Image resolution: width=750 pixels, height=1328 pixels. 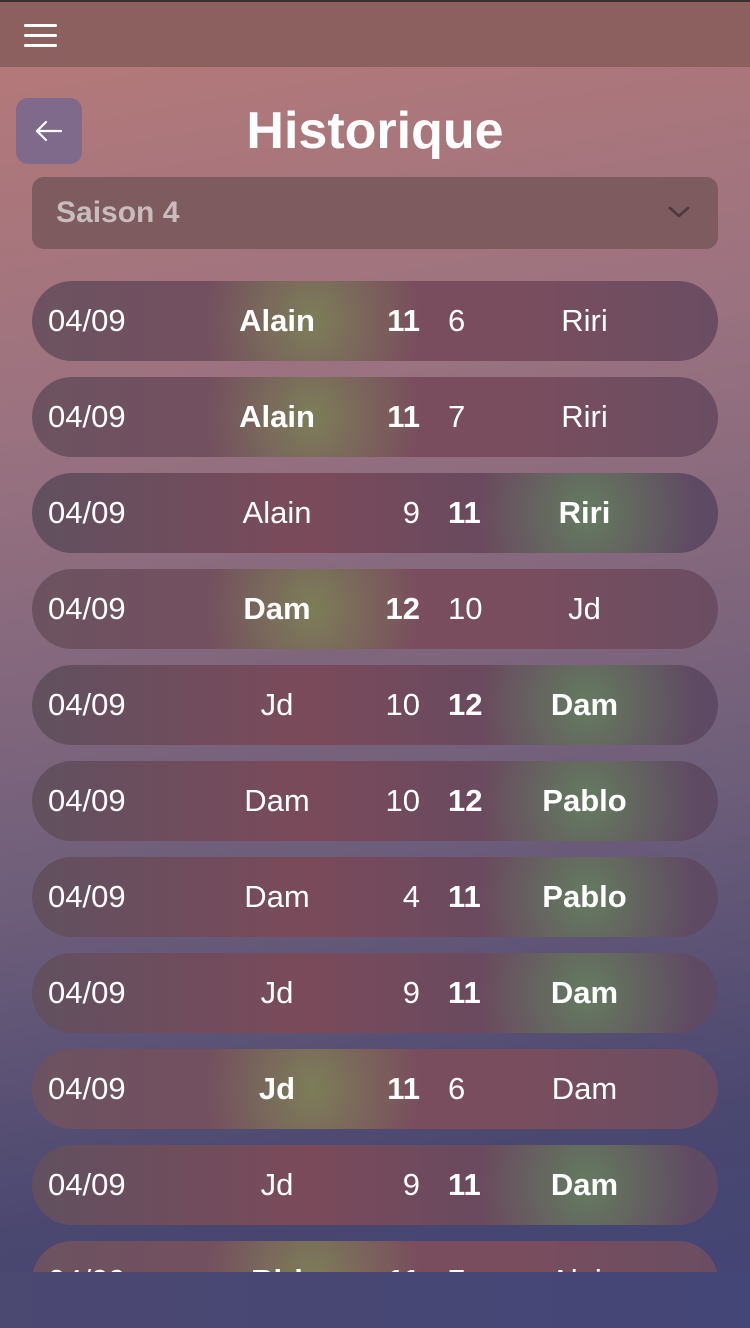 What do you see at coordinates (375, 609) in the screenshot?
I see `match-row: 04/09 Dam 12 10 Jd` at bounding box center [375, 609].